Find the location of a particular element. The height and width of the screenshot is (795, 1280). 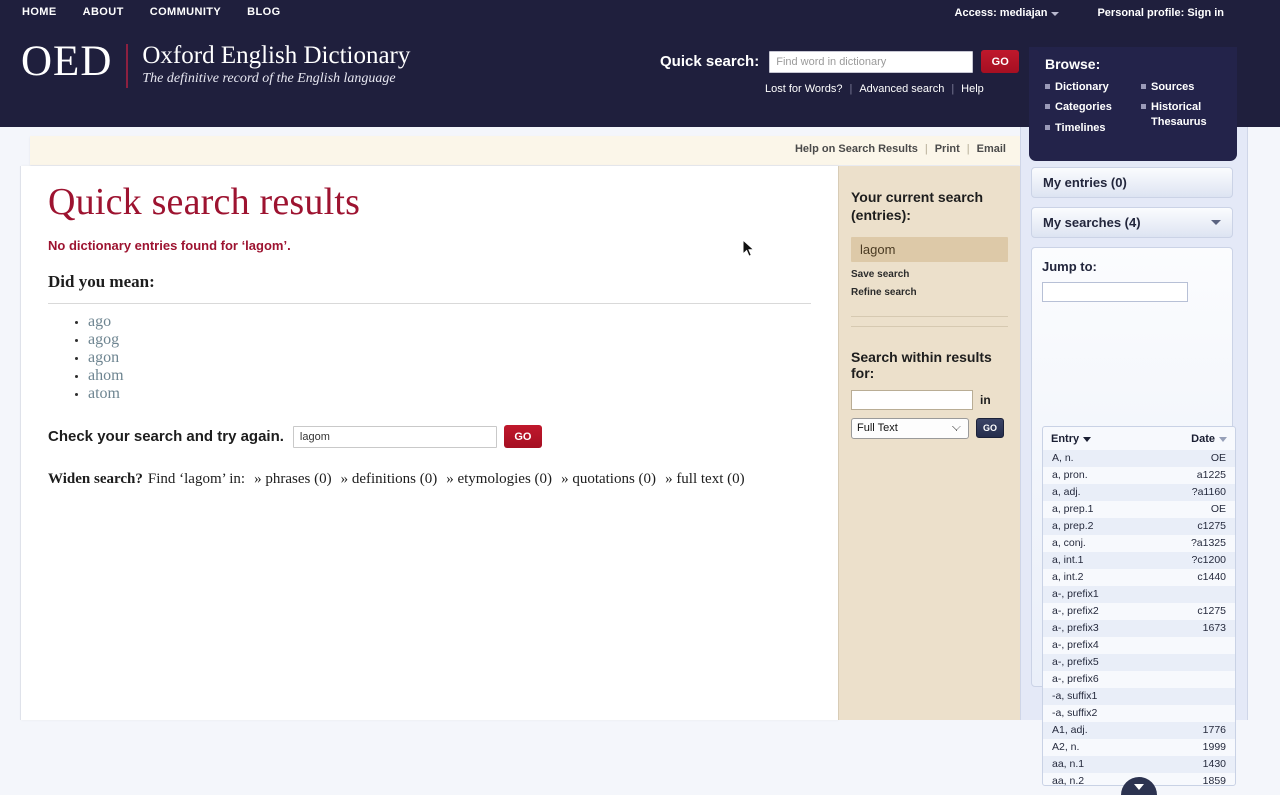

my-searches-label: My searches (4) is located at coordinates (1092, 222).